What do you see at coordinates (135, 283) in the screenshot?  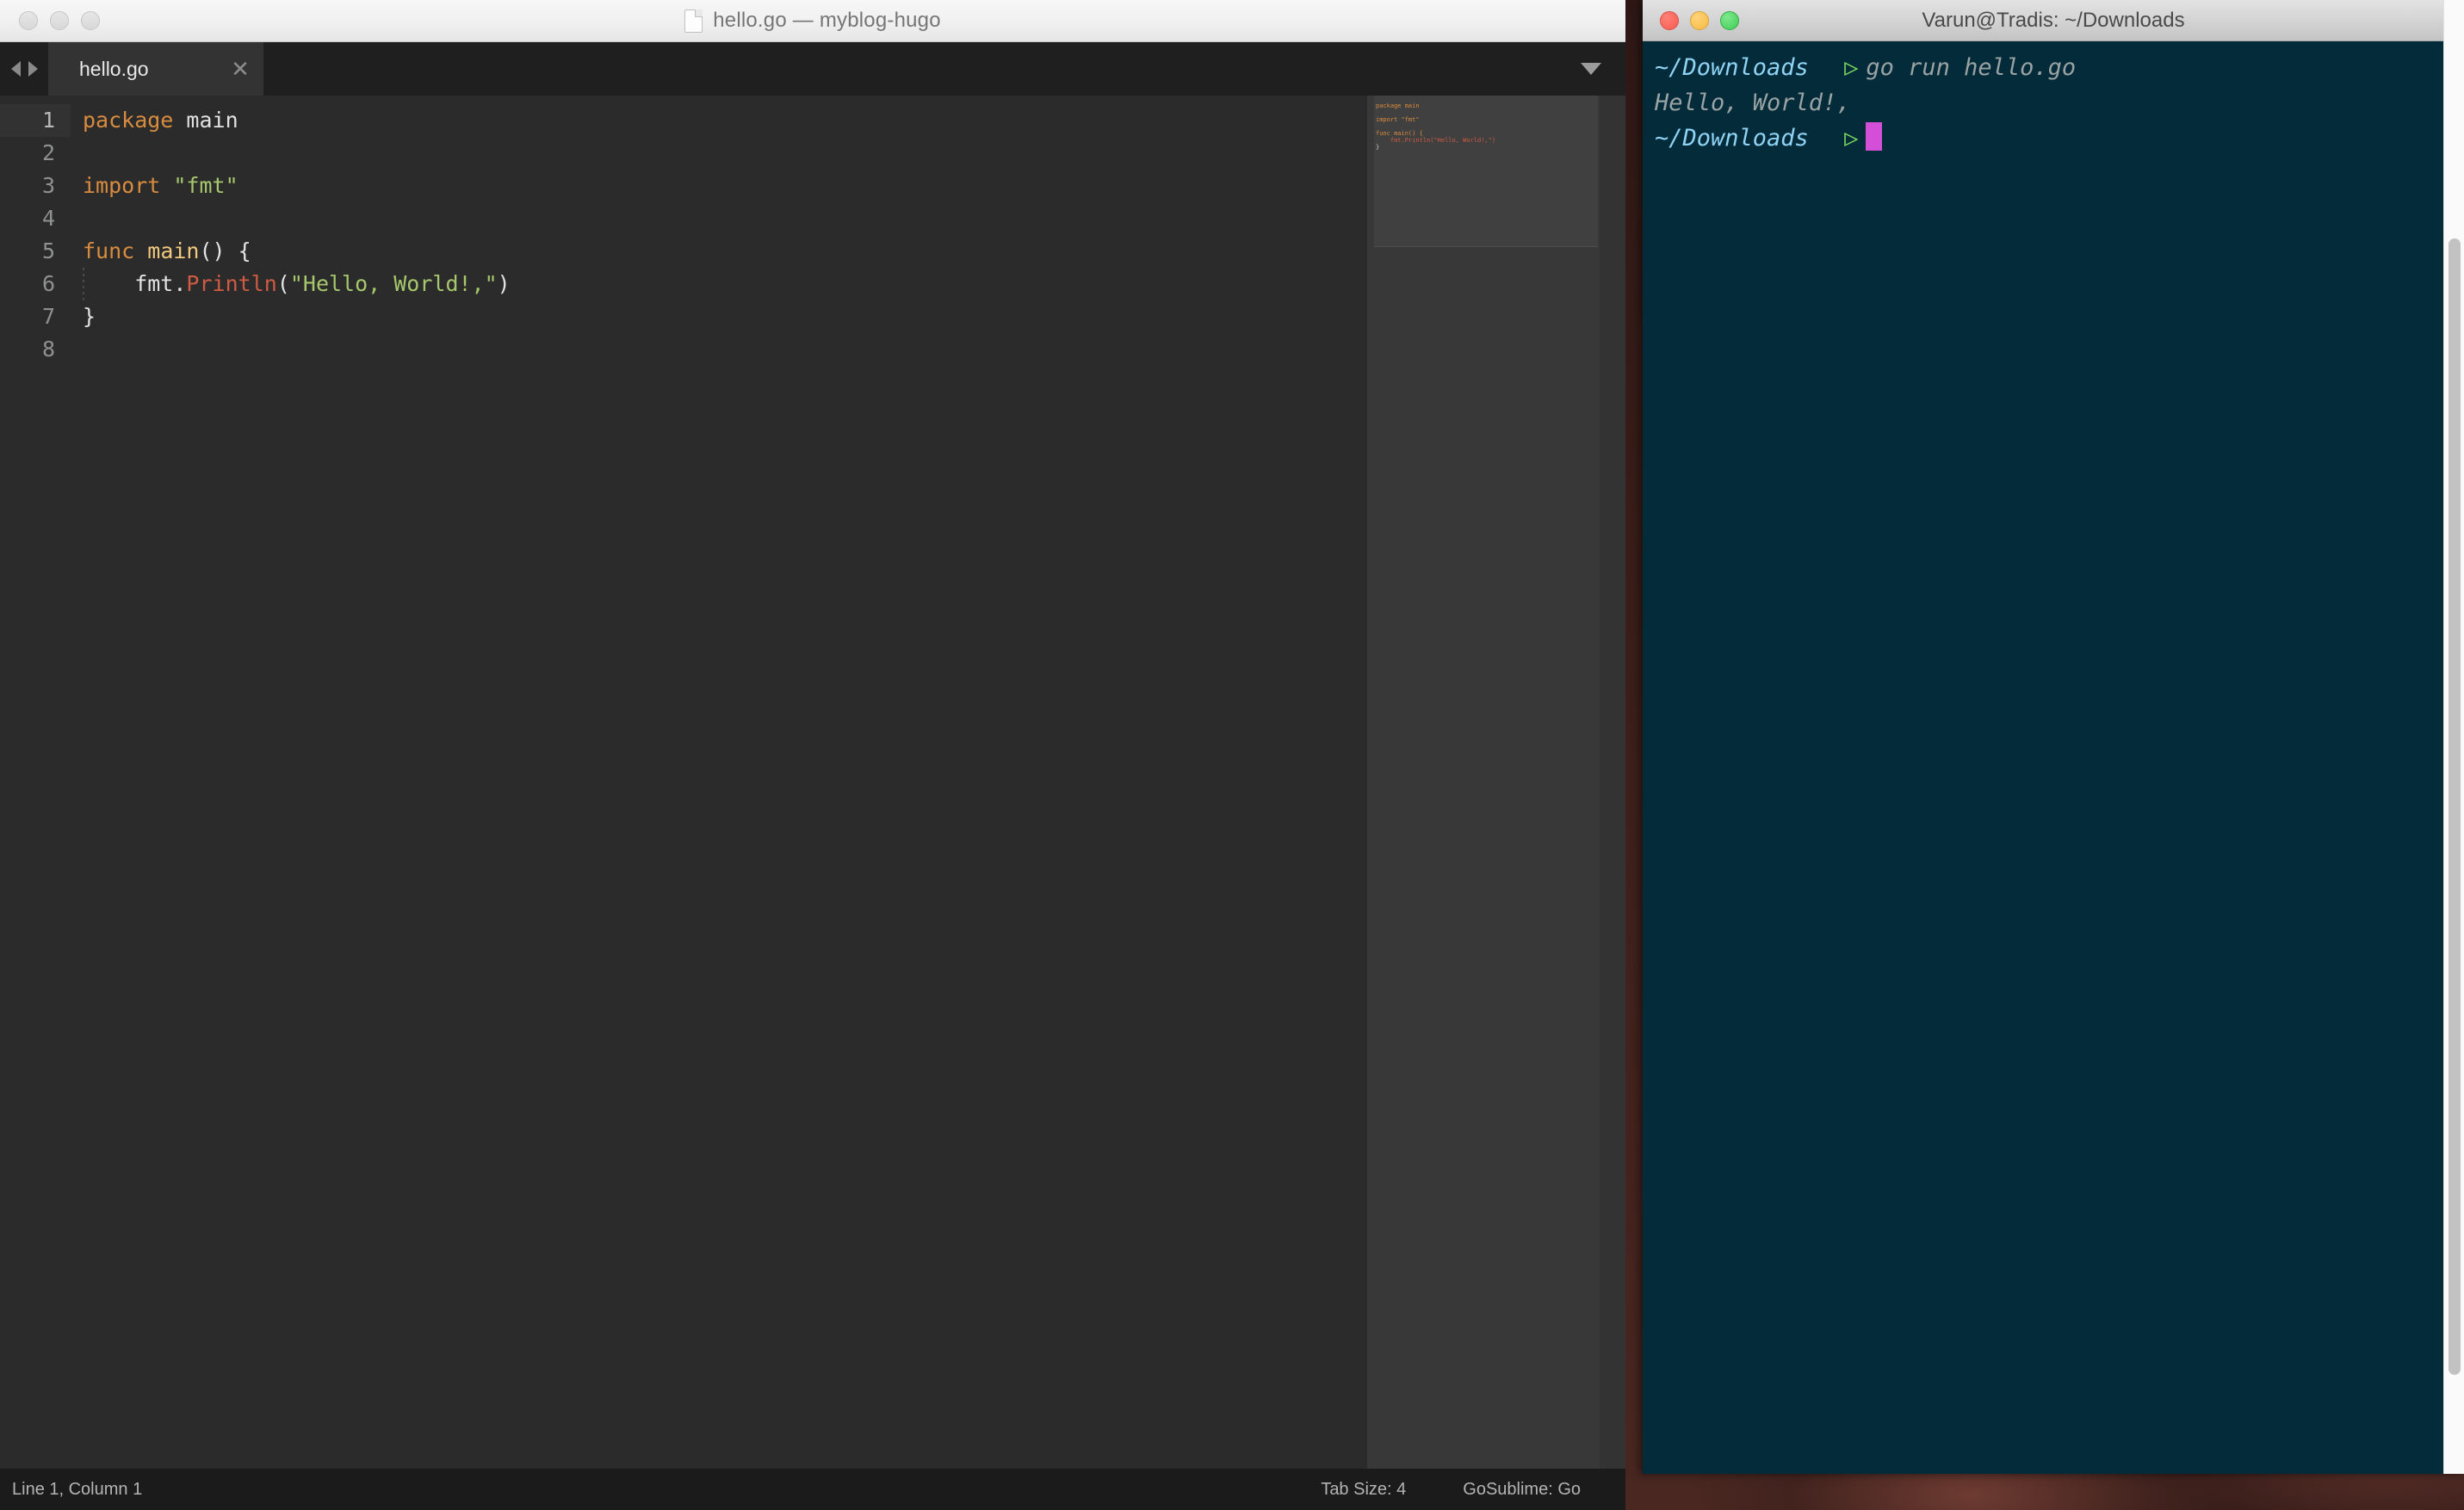 I see `code-token: fmt.` at bounding box center [135, 283].